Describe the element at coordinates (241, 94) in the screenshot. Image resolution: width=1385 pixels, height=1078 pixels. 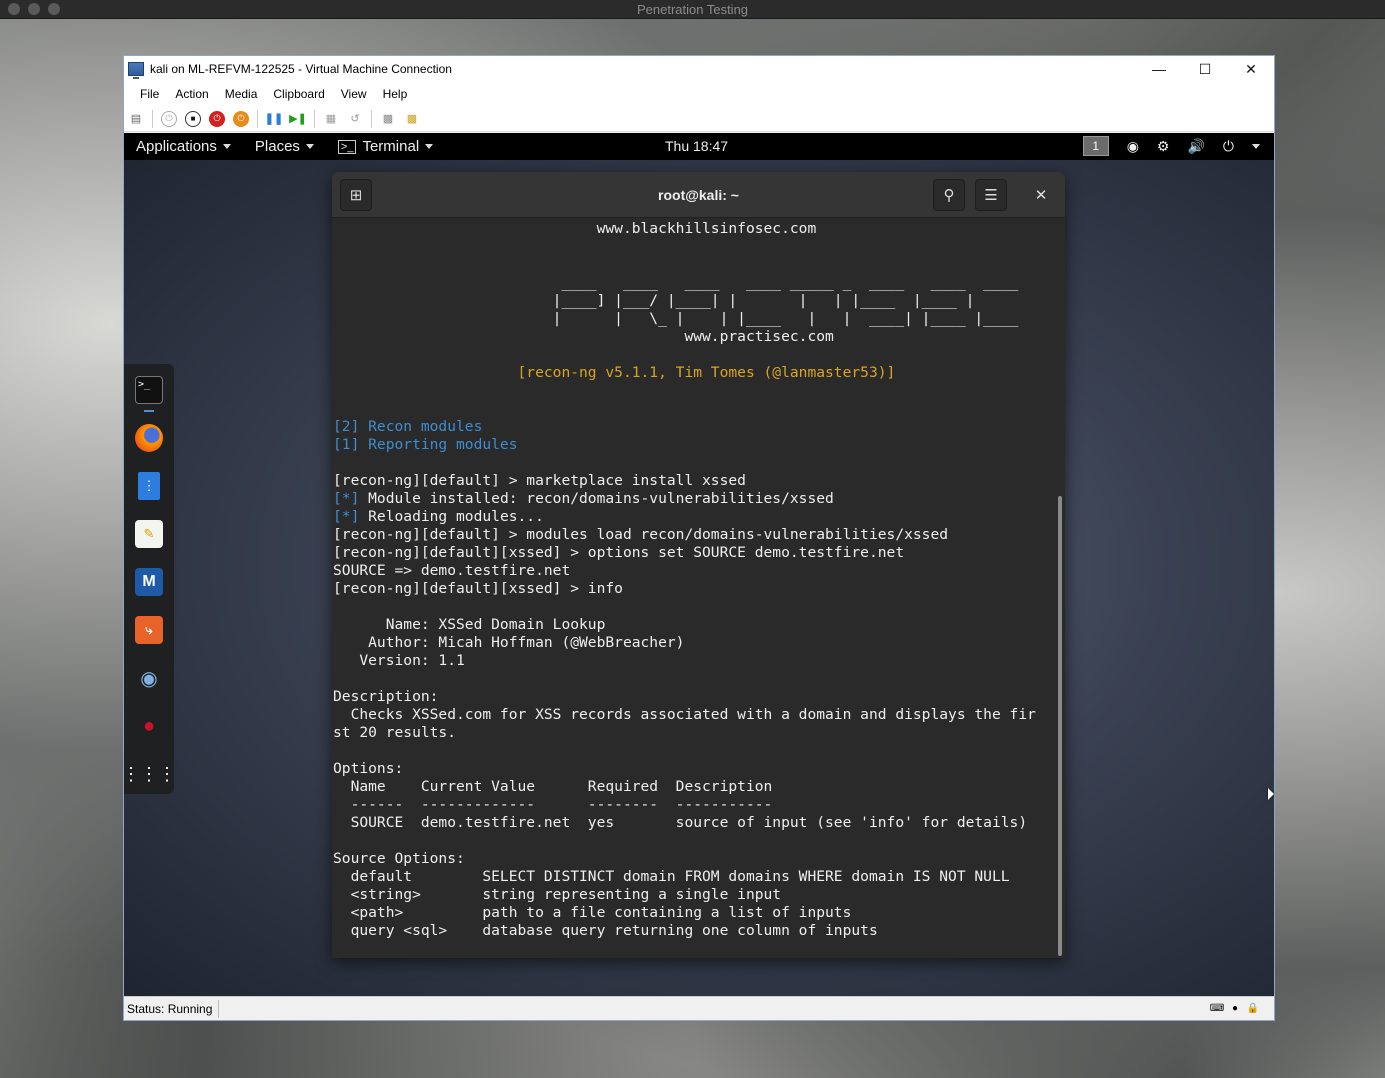
I see `menu-media: Media` at that location.